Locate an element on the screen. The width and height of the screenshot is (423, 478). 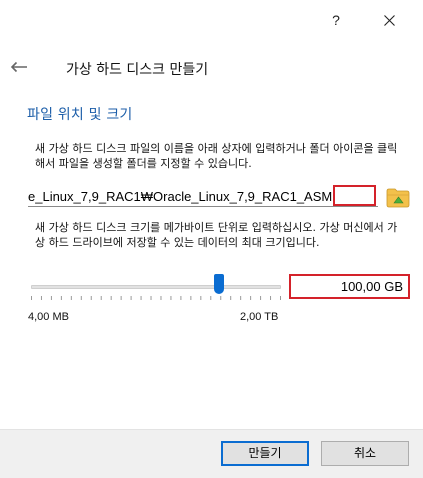
section-title: 파일 위치 및 크기 is located at coordinates (80, 115).